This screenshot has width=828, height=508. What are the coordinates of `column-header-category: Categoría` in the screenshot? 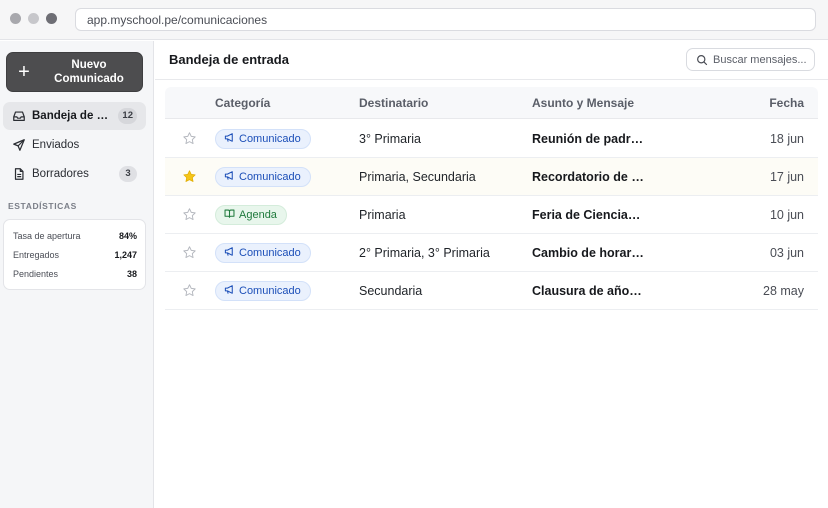 It's located at (242, 103).